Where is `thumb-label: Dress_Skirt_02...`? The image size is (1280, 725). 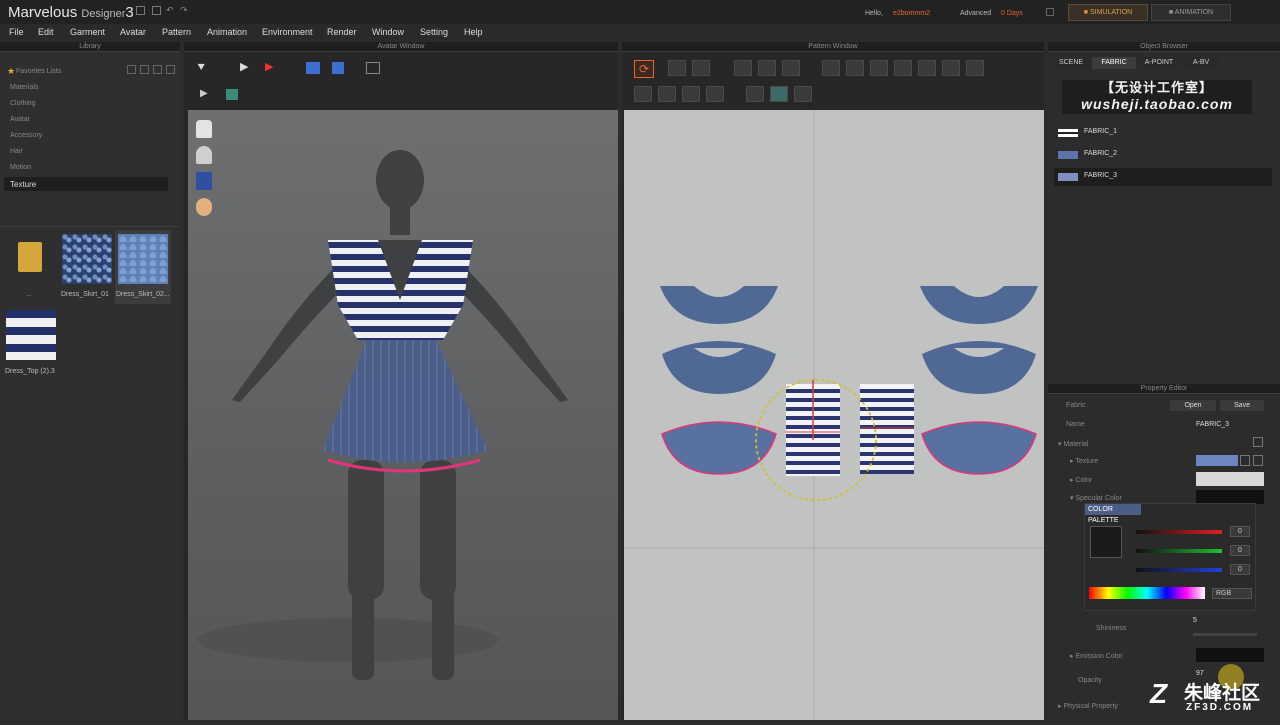
thumb-label: Dress_Skirt_02... is located at coordinates (143, 294).